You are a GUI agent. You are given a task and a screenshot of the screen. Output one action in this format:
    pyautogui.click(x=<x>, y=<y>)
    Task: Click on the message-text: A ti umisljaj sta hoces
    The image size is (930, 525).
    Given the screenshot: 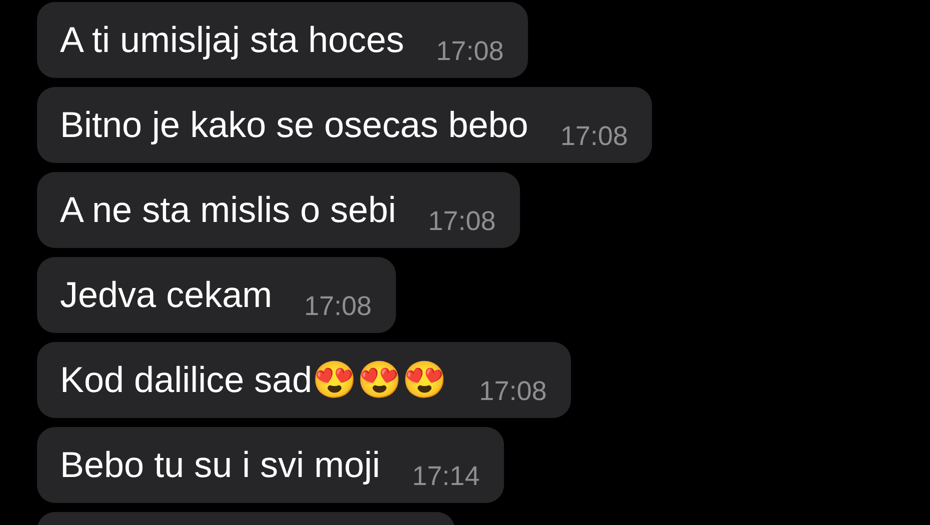 What is the action you would take?
    pyautogui.click(x=232, y=40)
    